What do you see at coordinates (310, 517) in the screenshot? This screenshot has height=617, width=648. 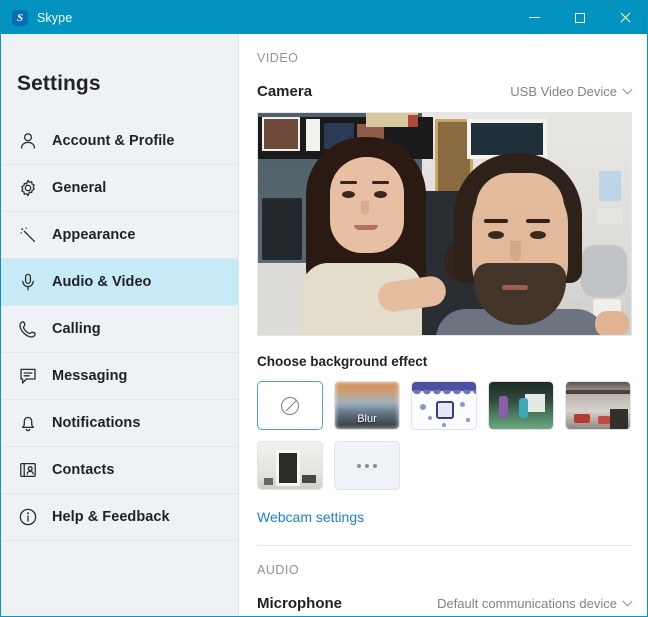 I see `webcam-settings-link: Webcam settings` at bounding box center [310, 517].